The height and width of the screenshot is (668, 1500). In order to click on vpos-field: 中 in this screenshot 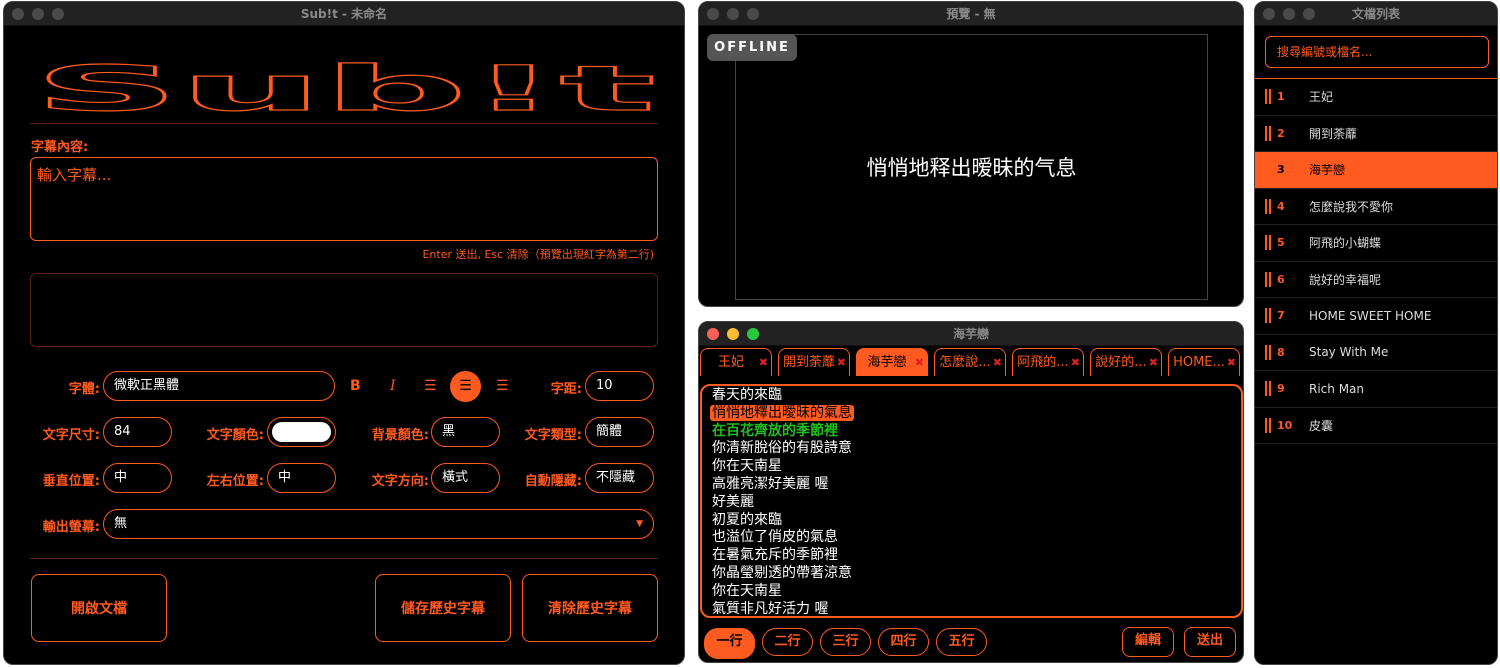, I will do `click(137, 478)`.